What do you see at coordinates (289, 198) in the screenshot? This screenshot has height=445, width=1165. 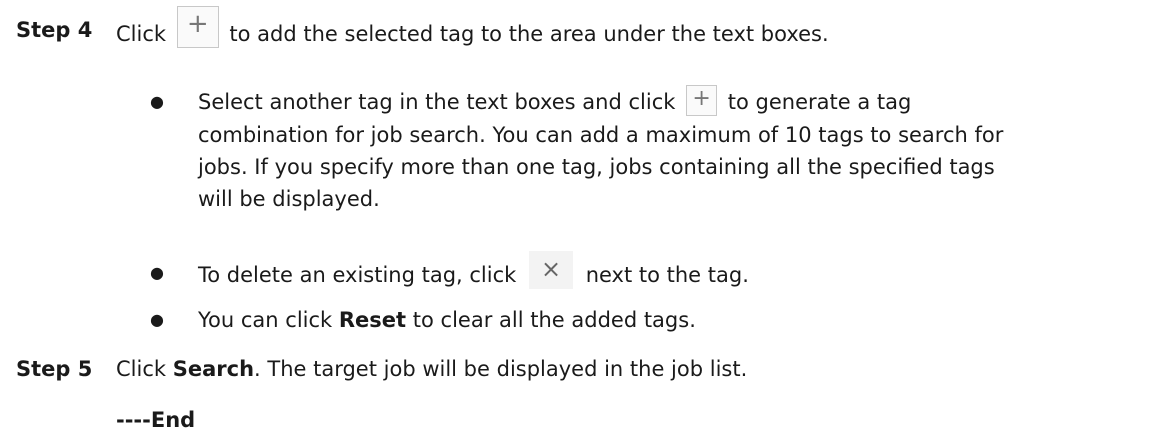 I see `bullet-1-line-4: will be displayed.` at bounding box center [289, 198].